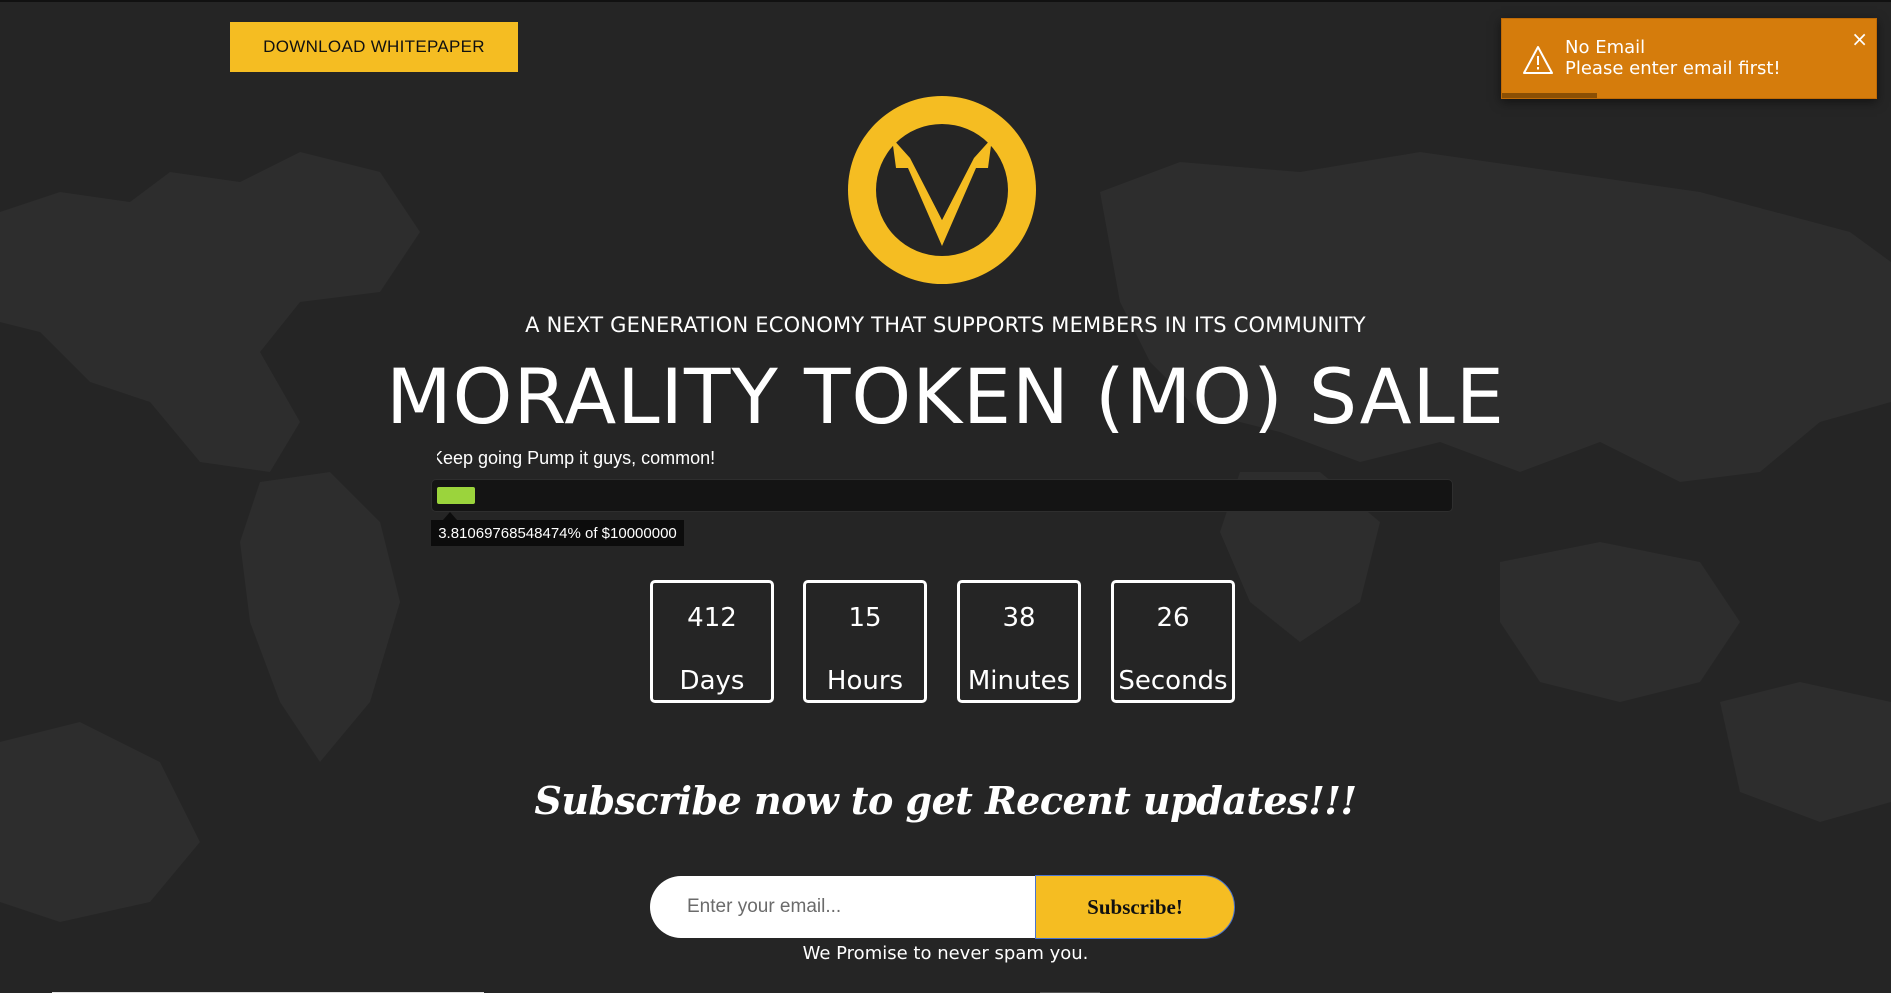 The image size is (1891, 993). I want to click on page-title: MORALITY TOKEN (MO) SALE, so click(945, 396).